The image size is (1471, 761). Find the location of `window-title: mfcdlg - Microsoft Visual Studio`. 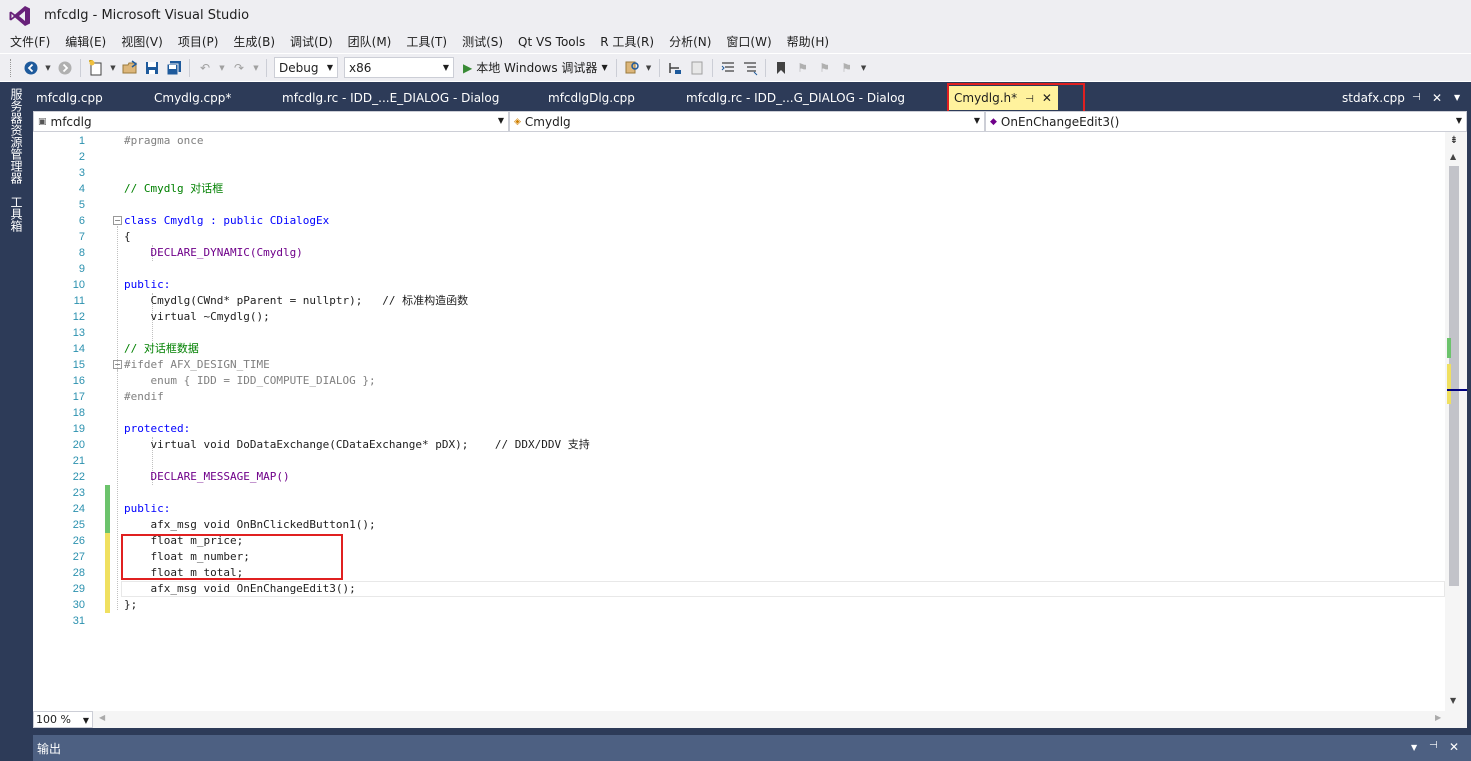

window-title: mfcdlg - Microsoft Visual Studio is located at coordinates (147, 15).